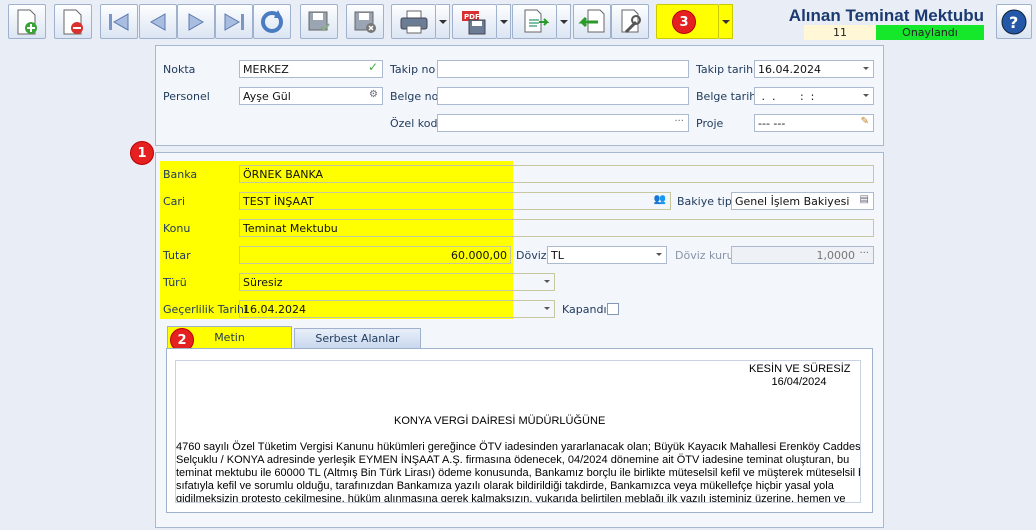 The height and width of the screenshot is (530, 1036). Describe the element at coordinates (266, 69) in the screenshot. I see `nokta-value: MERKEZ` at that location.